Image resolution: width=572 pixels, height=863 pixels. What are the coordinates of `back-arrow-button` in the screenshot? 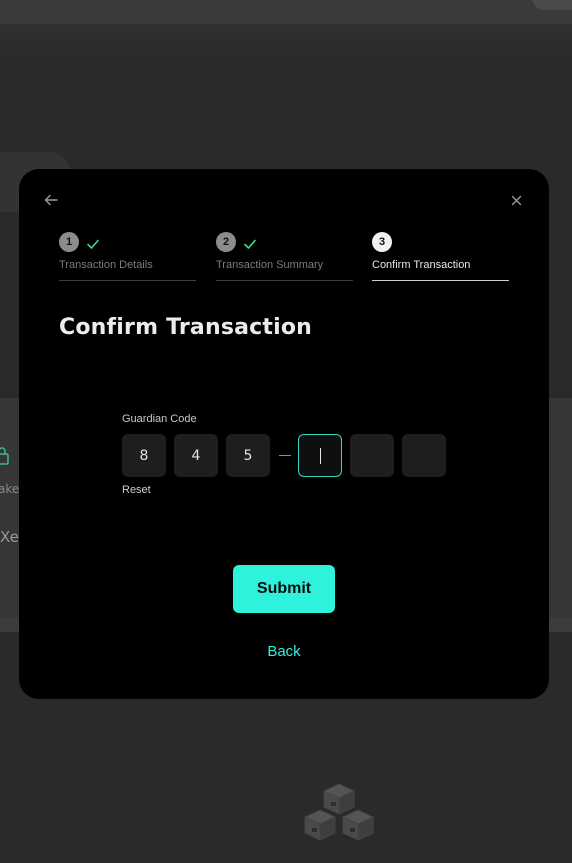 It's located at (51, 200).